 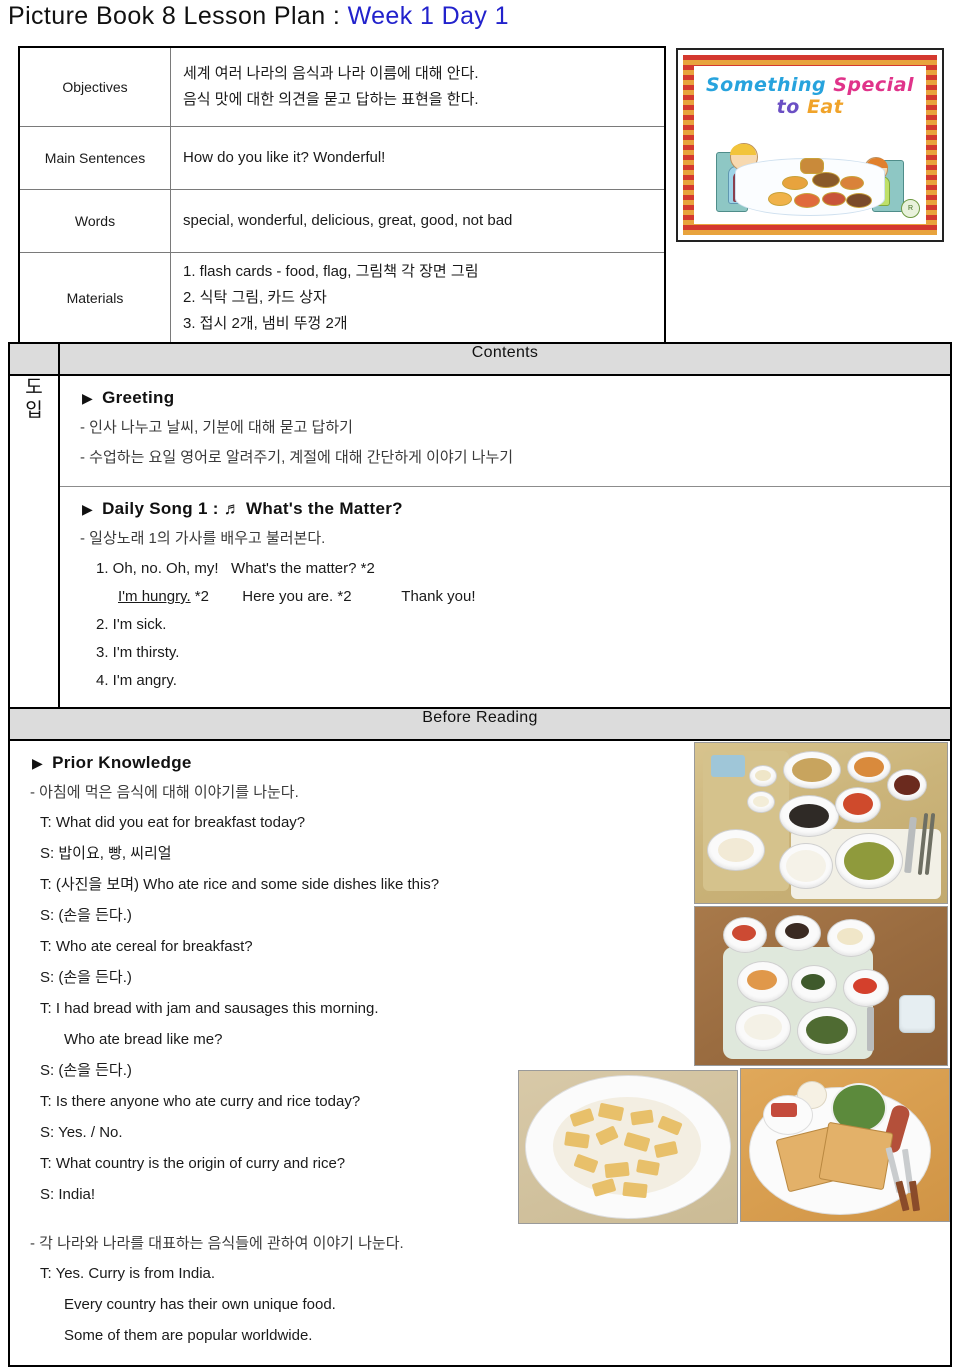 I want to click on contents-band-label: Contents, so click(x=505, y=359).